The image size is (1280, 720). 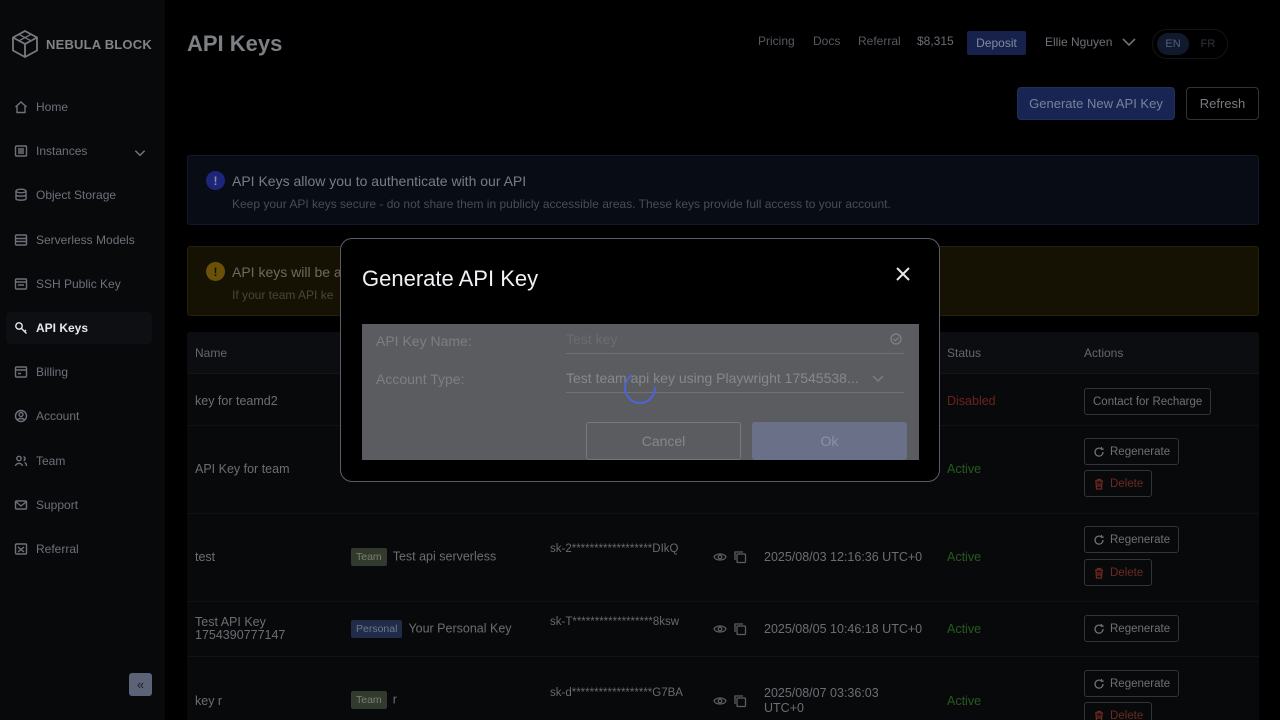 I want to click on loading-spinner-icon, so click(x=640, y=388).